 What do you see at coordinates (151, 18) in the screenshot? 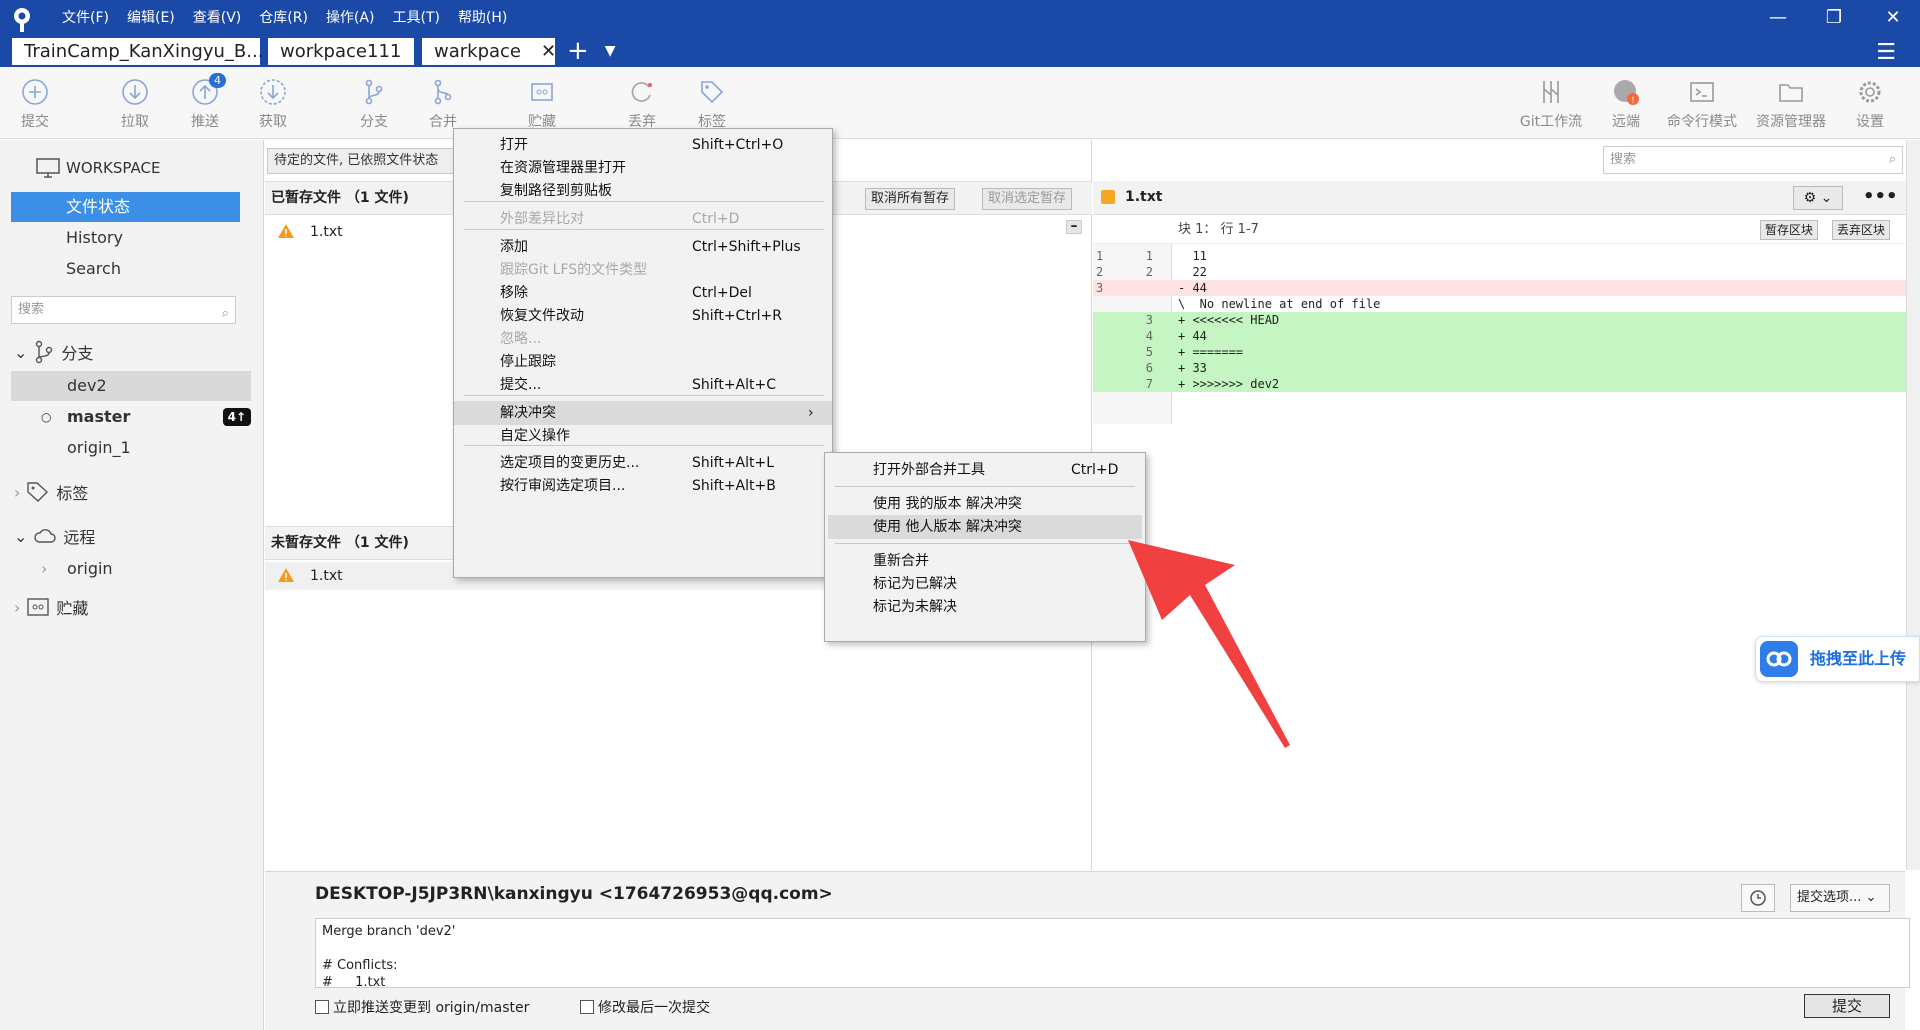
I see `menu-edit: 编辑(E)` at bounding box center [151, 18].